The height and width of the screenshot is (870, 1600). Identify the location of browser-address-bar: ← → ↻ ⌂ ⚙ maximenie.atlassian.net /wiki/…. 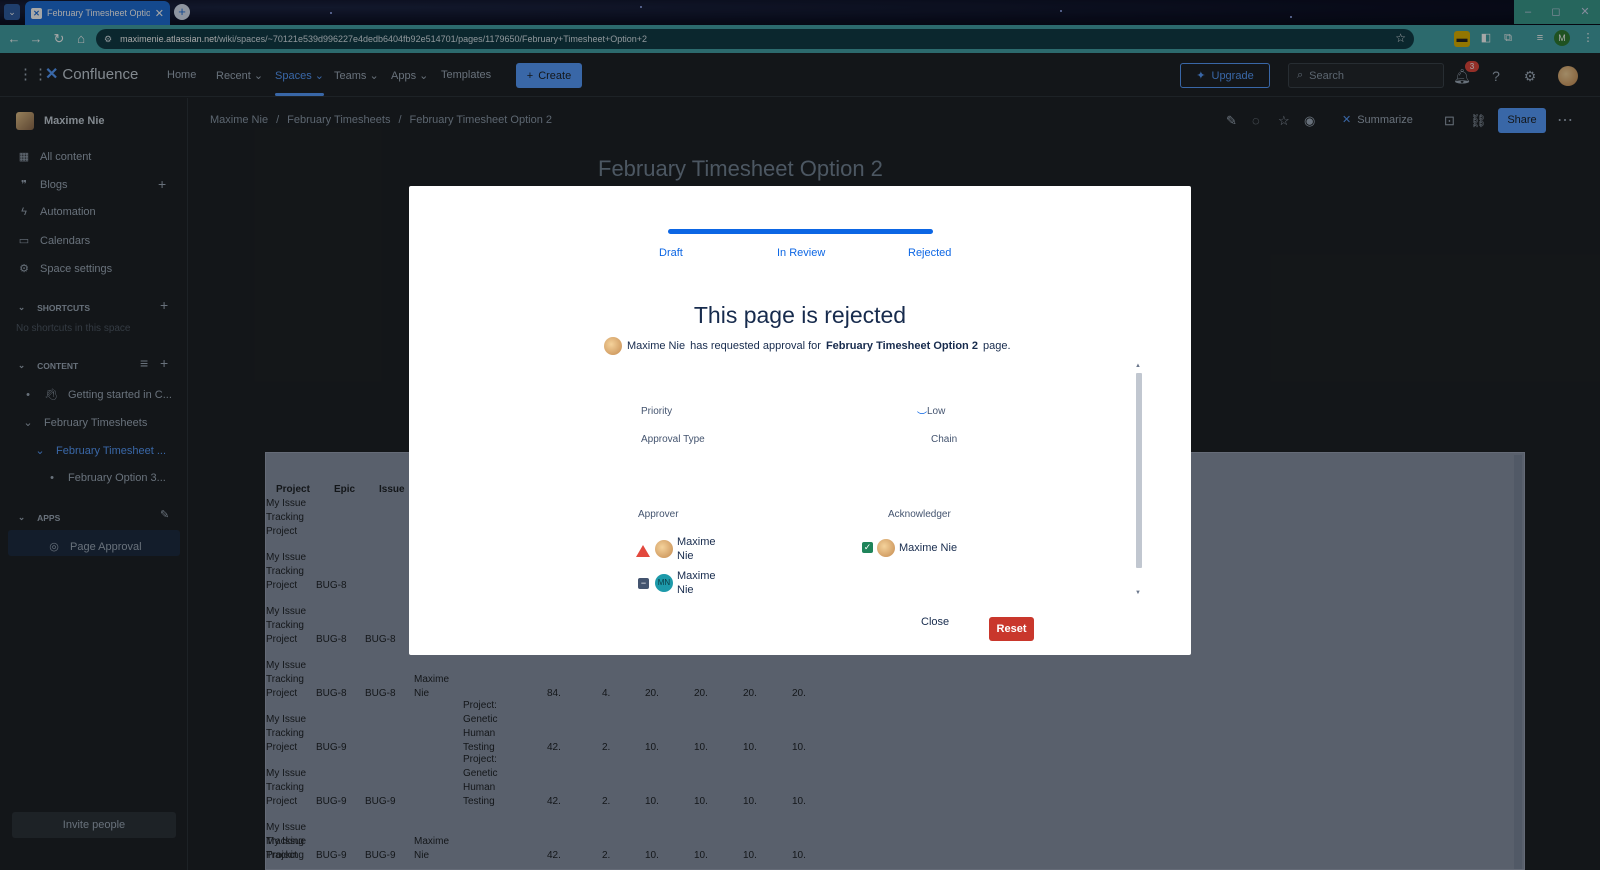
(800, 39).